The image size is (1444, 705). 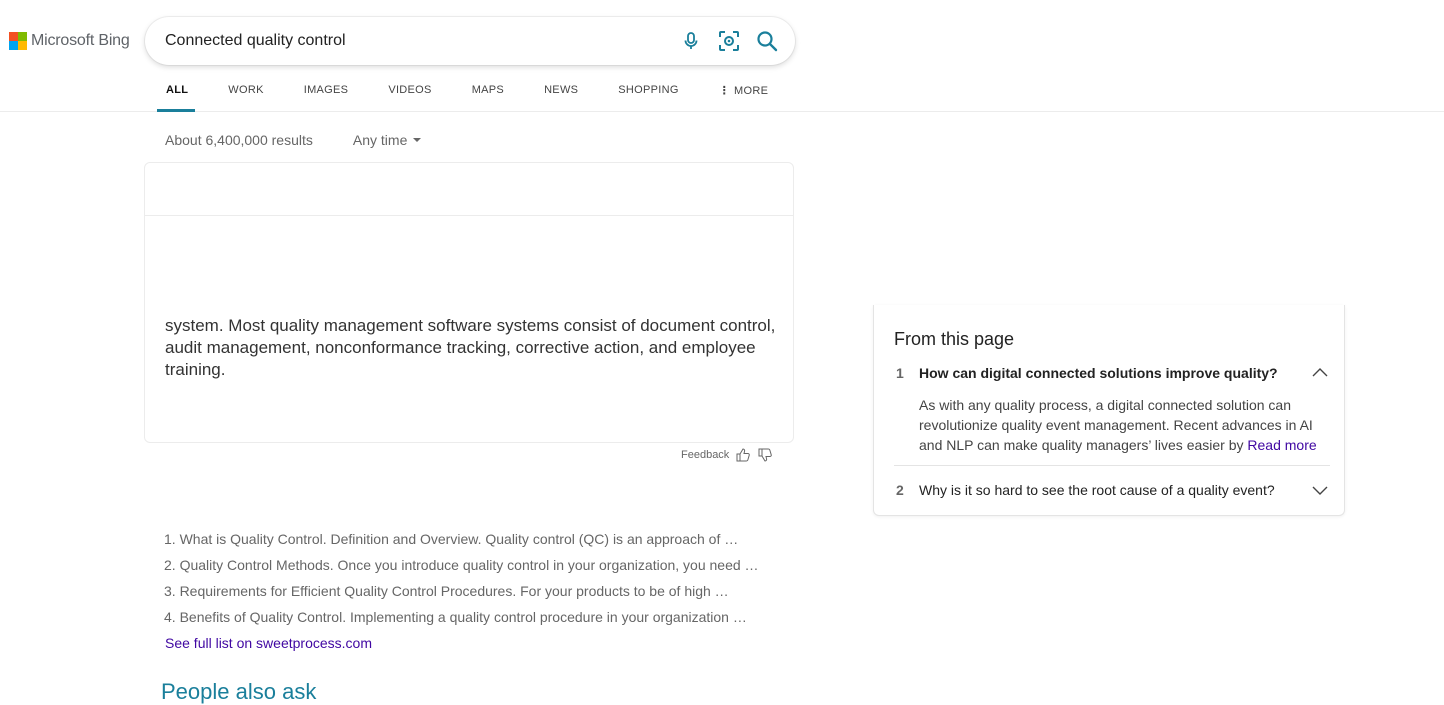 I want to click on card-divider, so click(x=469, y=215).